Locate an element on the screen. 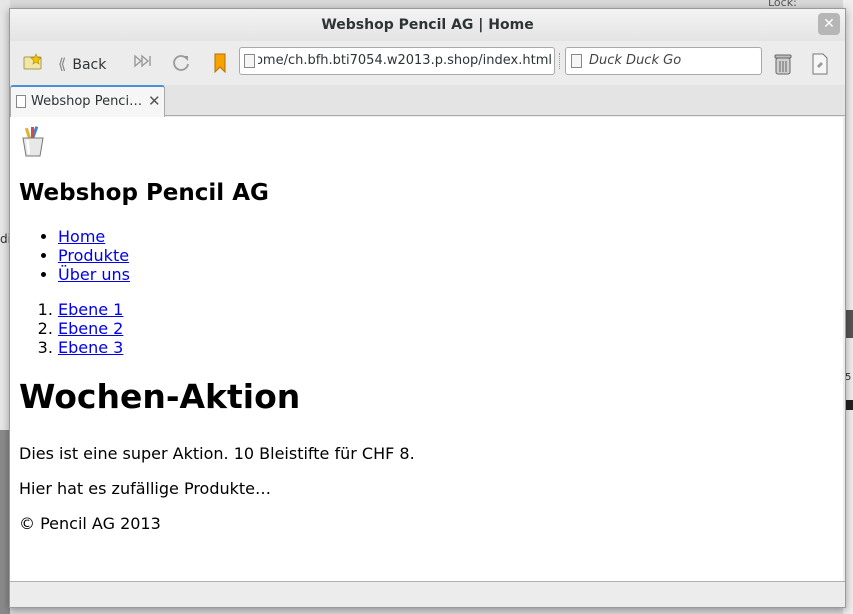 The width and height of the screenshot is (853, 614). tab-webshop: Webshop Penci… ✕ is located at coordinates (87, 101).